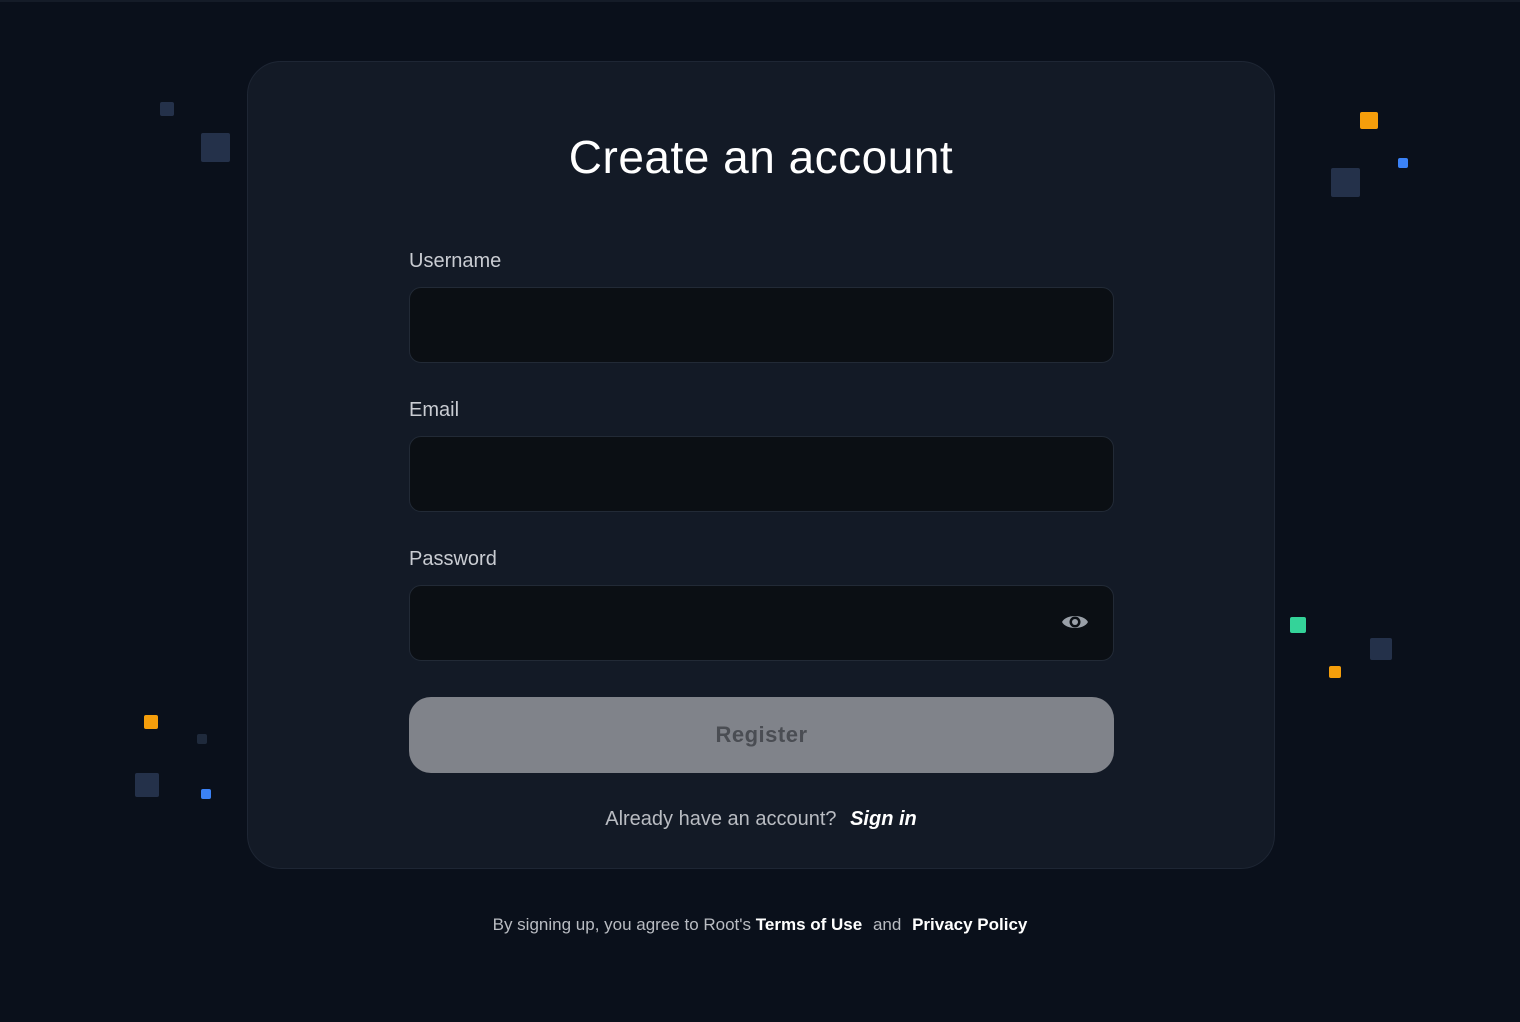 This screenshot has width=1520, height=1022. I want to click on page-title: Create an account, so click(761, 157).